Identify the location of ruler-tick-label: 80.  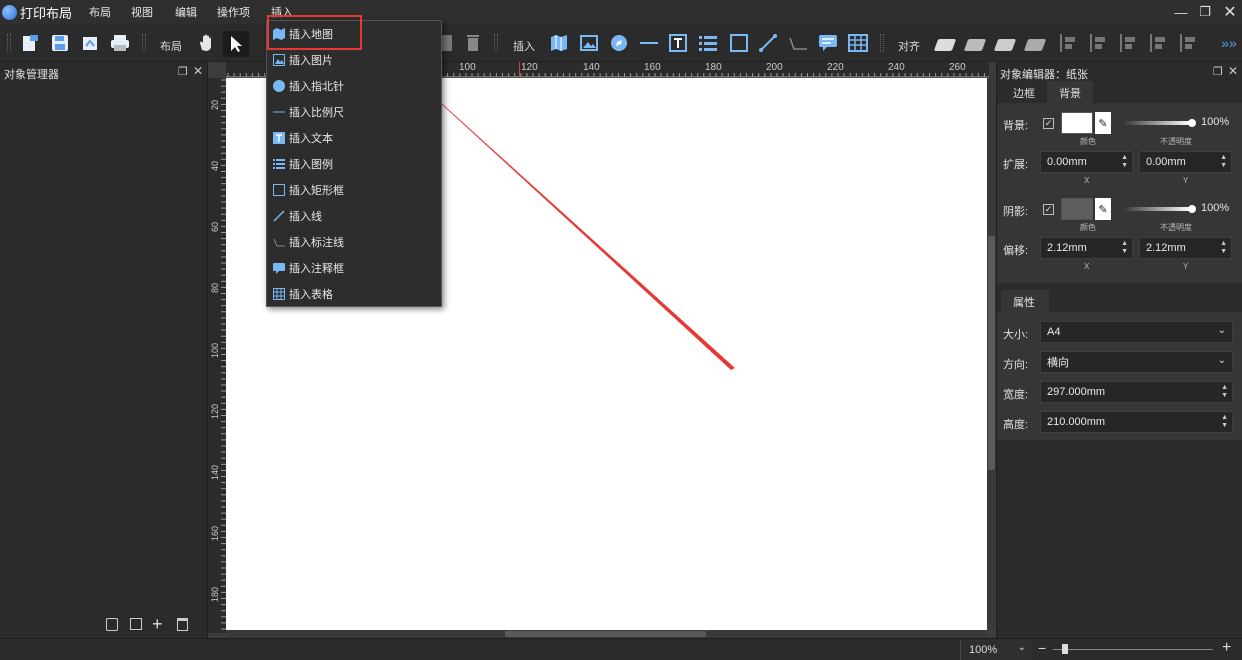
(215, 287).